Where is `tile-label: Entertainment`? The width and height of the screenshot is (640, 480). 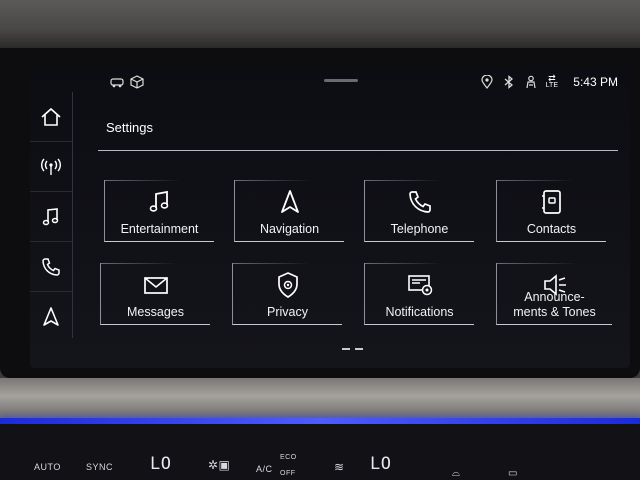 tile-label: Entertainment is located at coordinates (159, 229).